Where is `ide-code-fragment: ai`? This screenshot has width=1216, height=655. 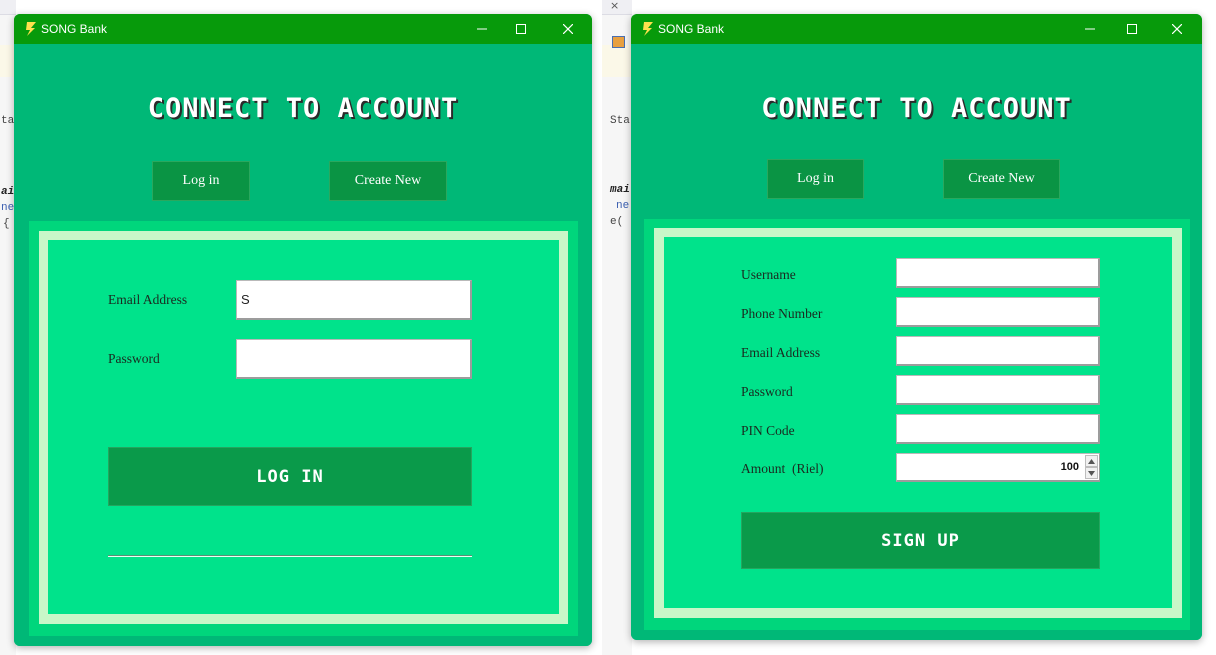
ide-code-fragment: ai is located at coordinates (8, 192).